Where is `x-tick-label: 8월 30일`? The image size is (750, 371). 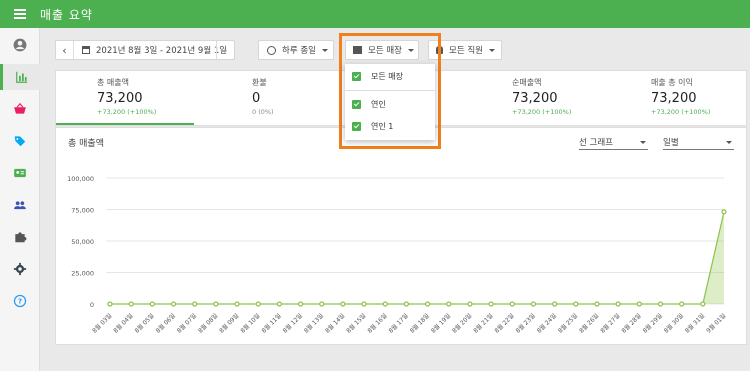
x-tick-label: 8월 30일 is located at coordinates (673, 323).